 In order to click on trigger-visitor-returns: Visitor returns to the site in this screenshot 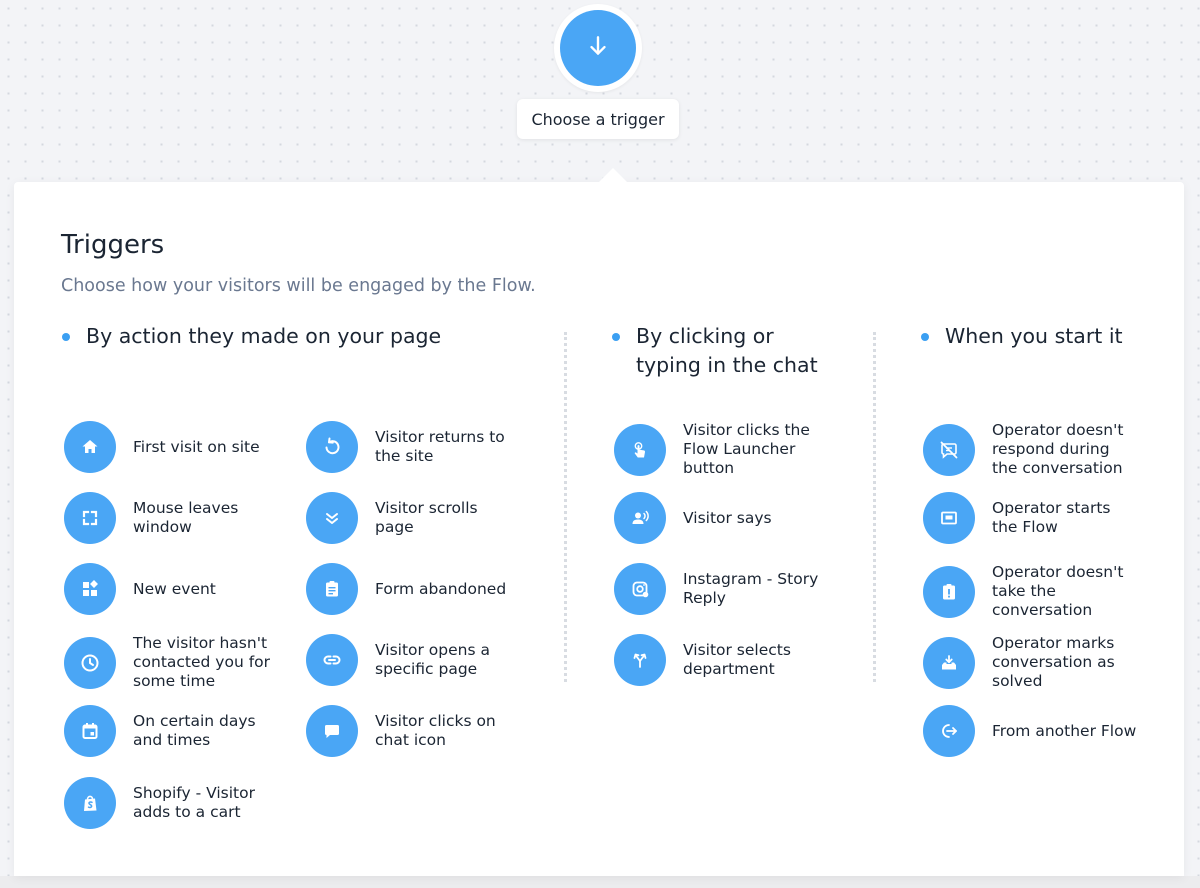, I will do `click(405, 447)`.